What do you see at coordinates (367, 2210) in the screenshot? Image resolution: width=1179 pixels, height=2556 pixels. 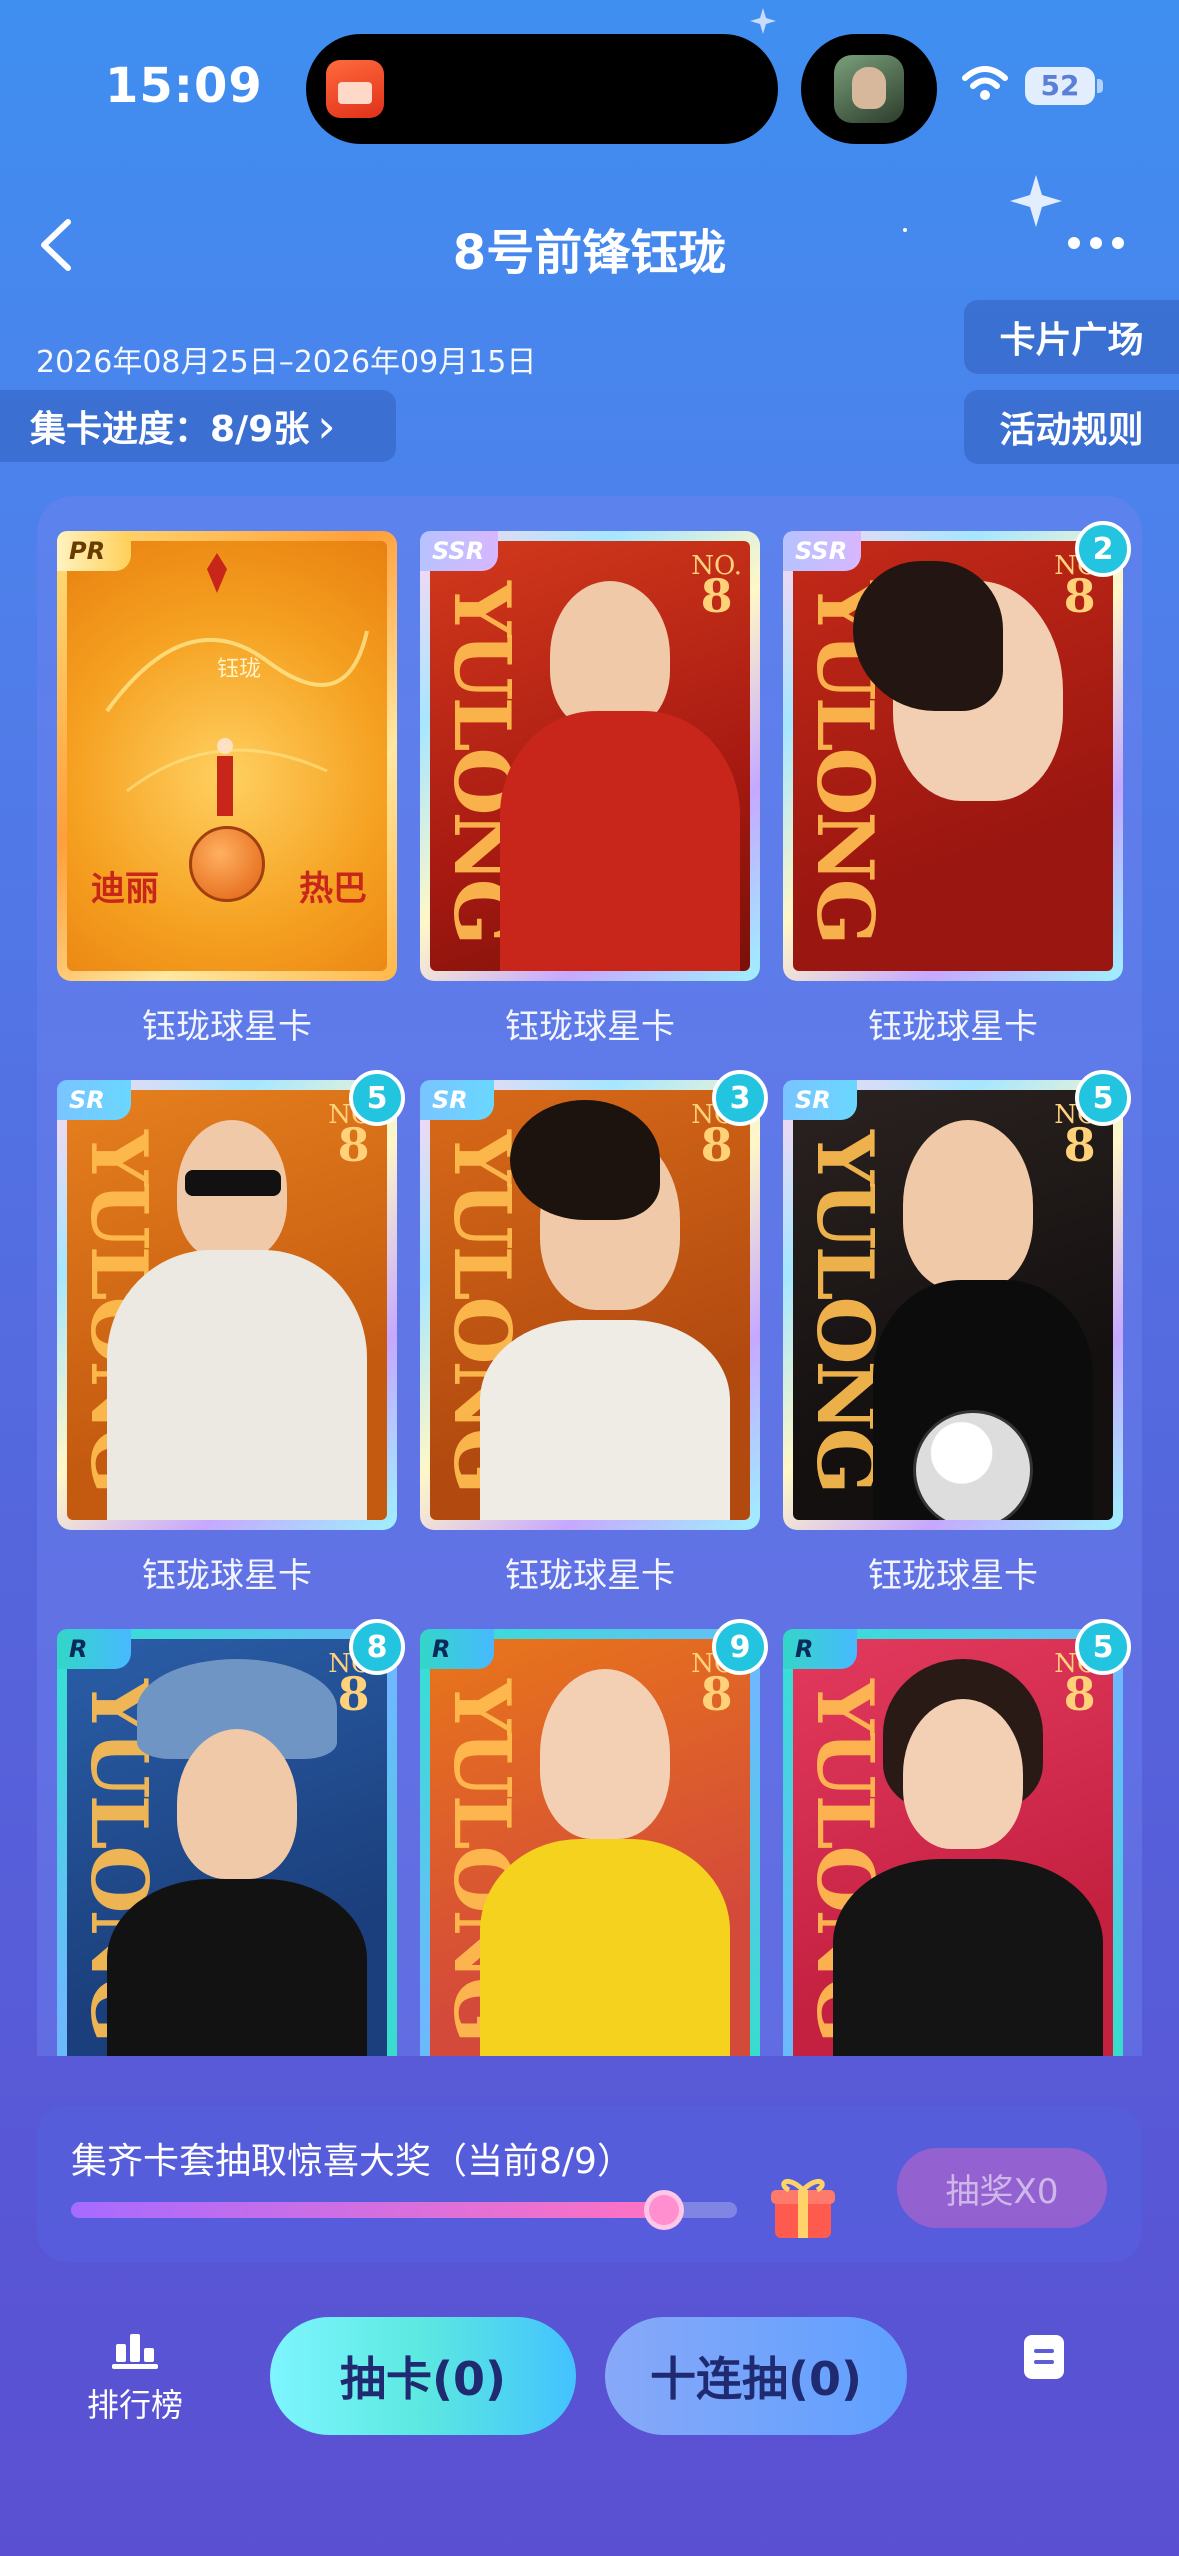 I see `prize-progress-fill` at bounding box center [367, 2210].